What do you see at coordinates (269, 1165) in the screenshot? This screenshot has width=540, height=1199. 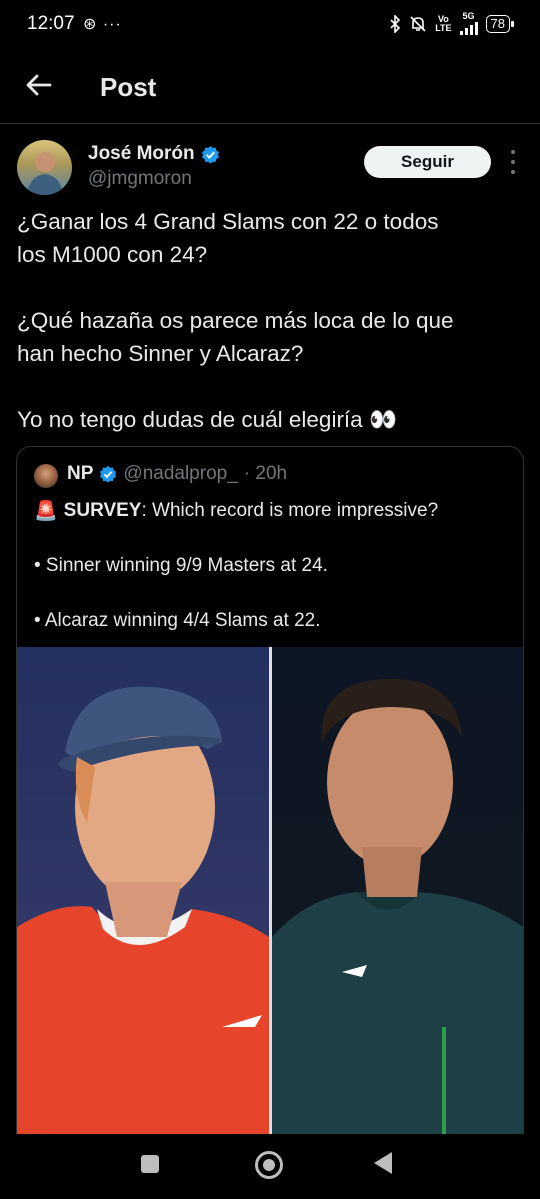 I see `home-icon` at bounding box center [269, 1165].